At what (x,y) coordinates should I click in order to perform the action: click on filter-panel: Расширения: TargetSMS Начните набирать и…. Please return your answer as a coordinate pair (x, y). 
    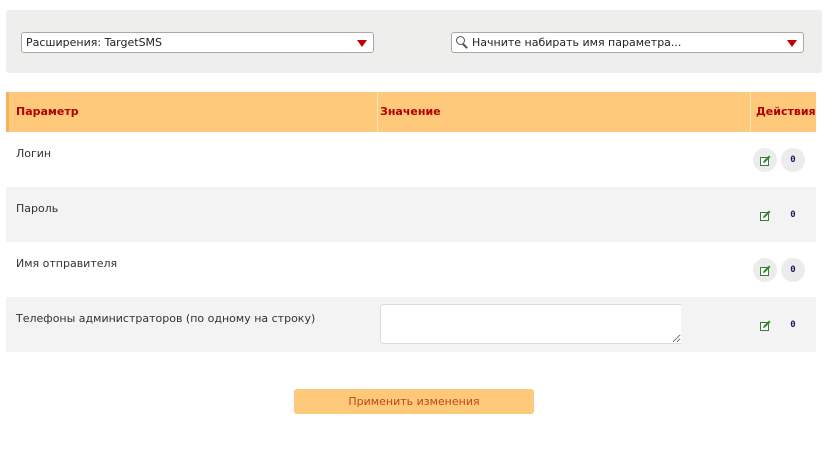
    Looking at the image, I should click on (414, 41).